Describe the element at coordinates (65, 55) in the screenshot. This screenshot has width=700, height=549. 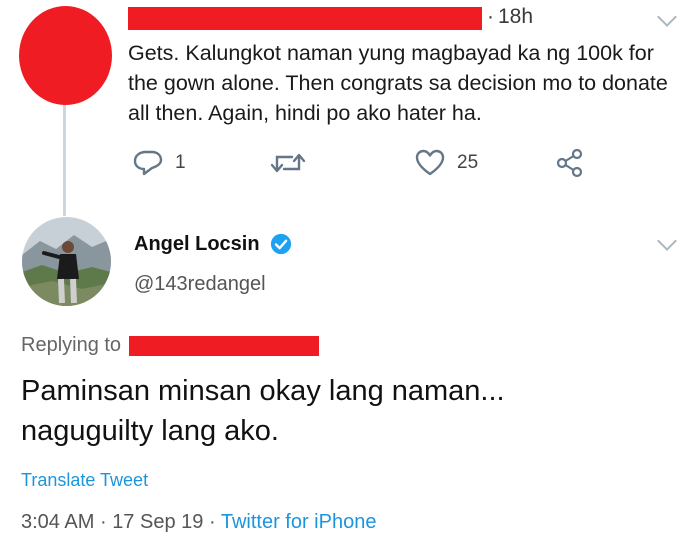
I see `parent-avatar-redacted` at that location.